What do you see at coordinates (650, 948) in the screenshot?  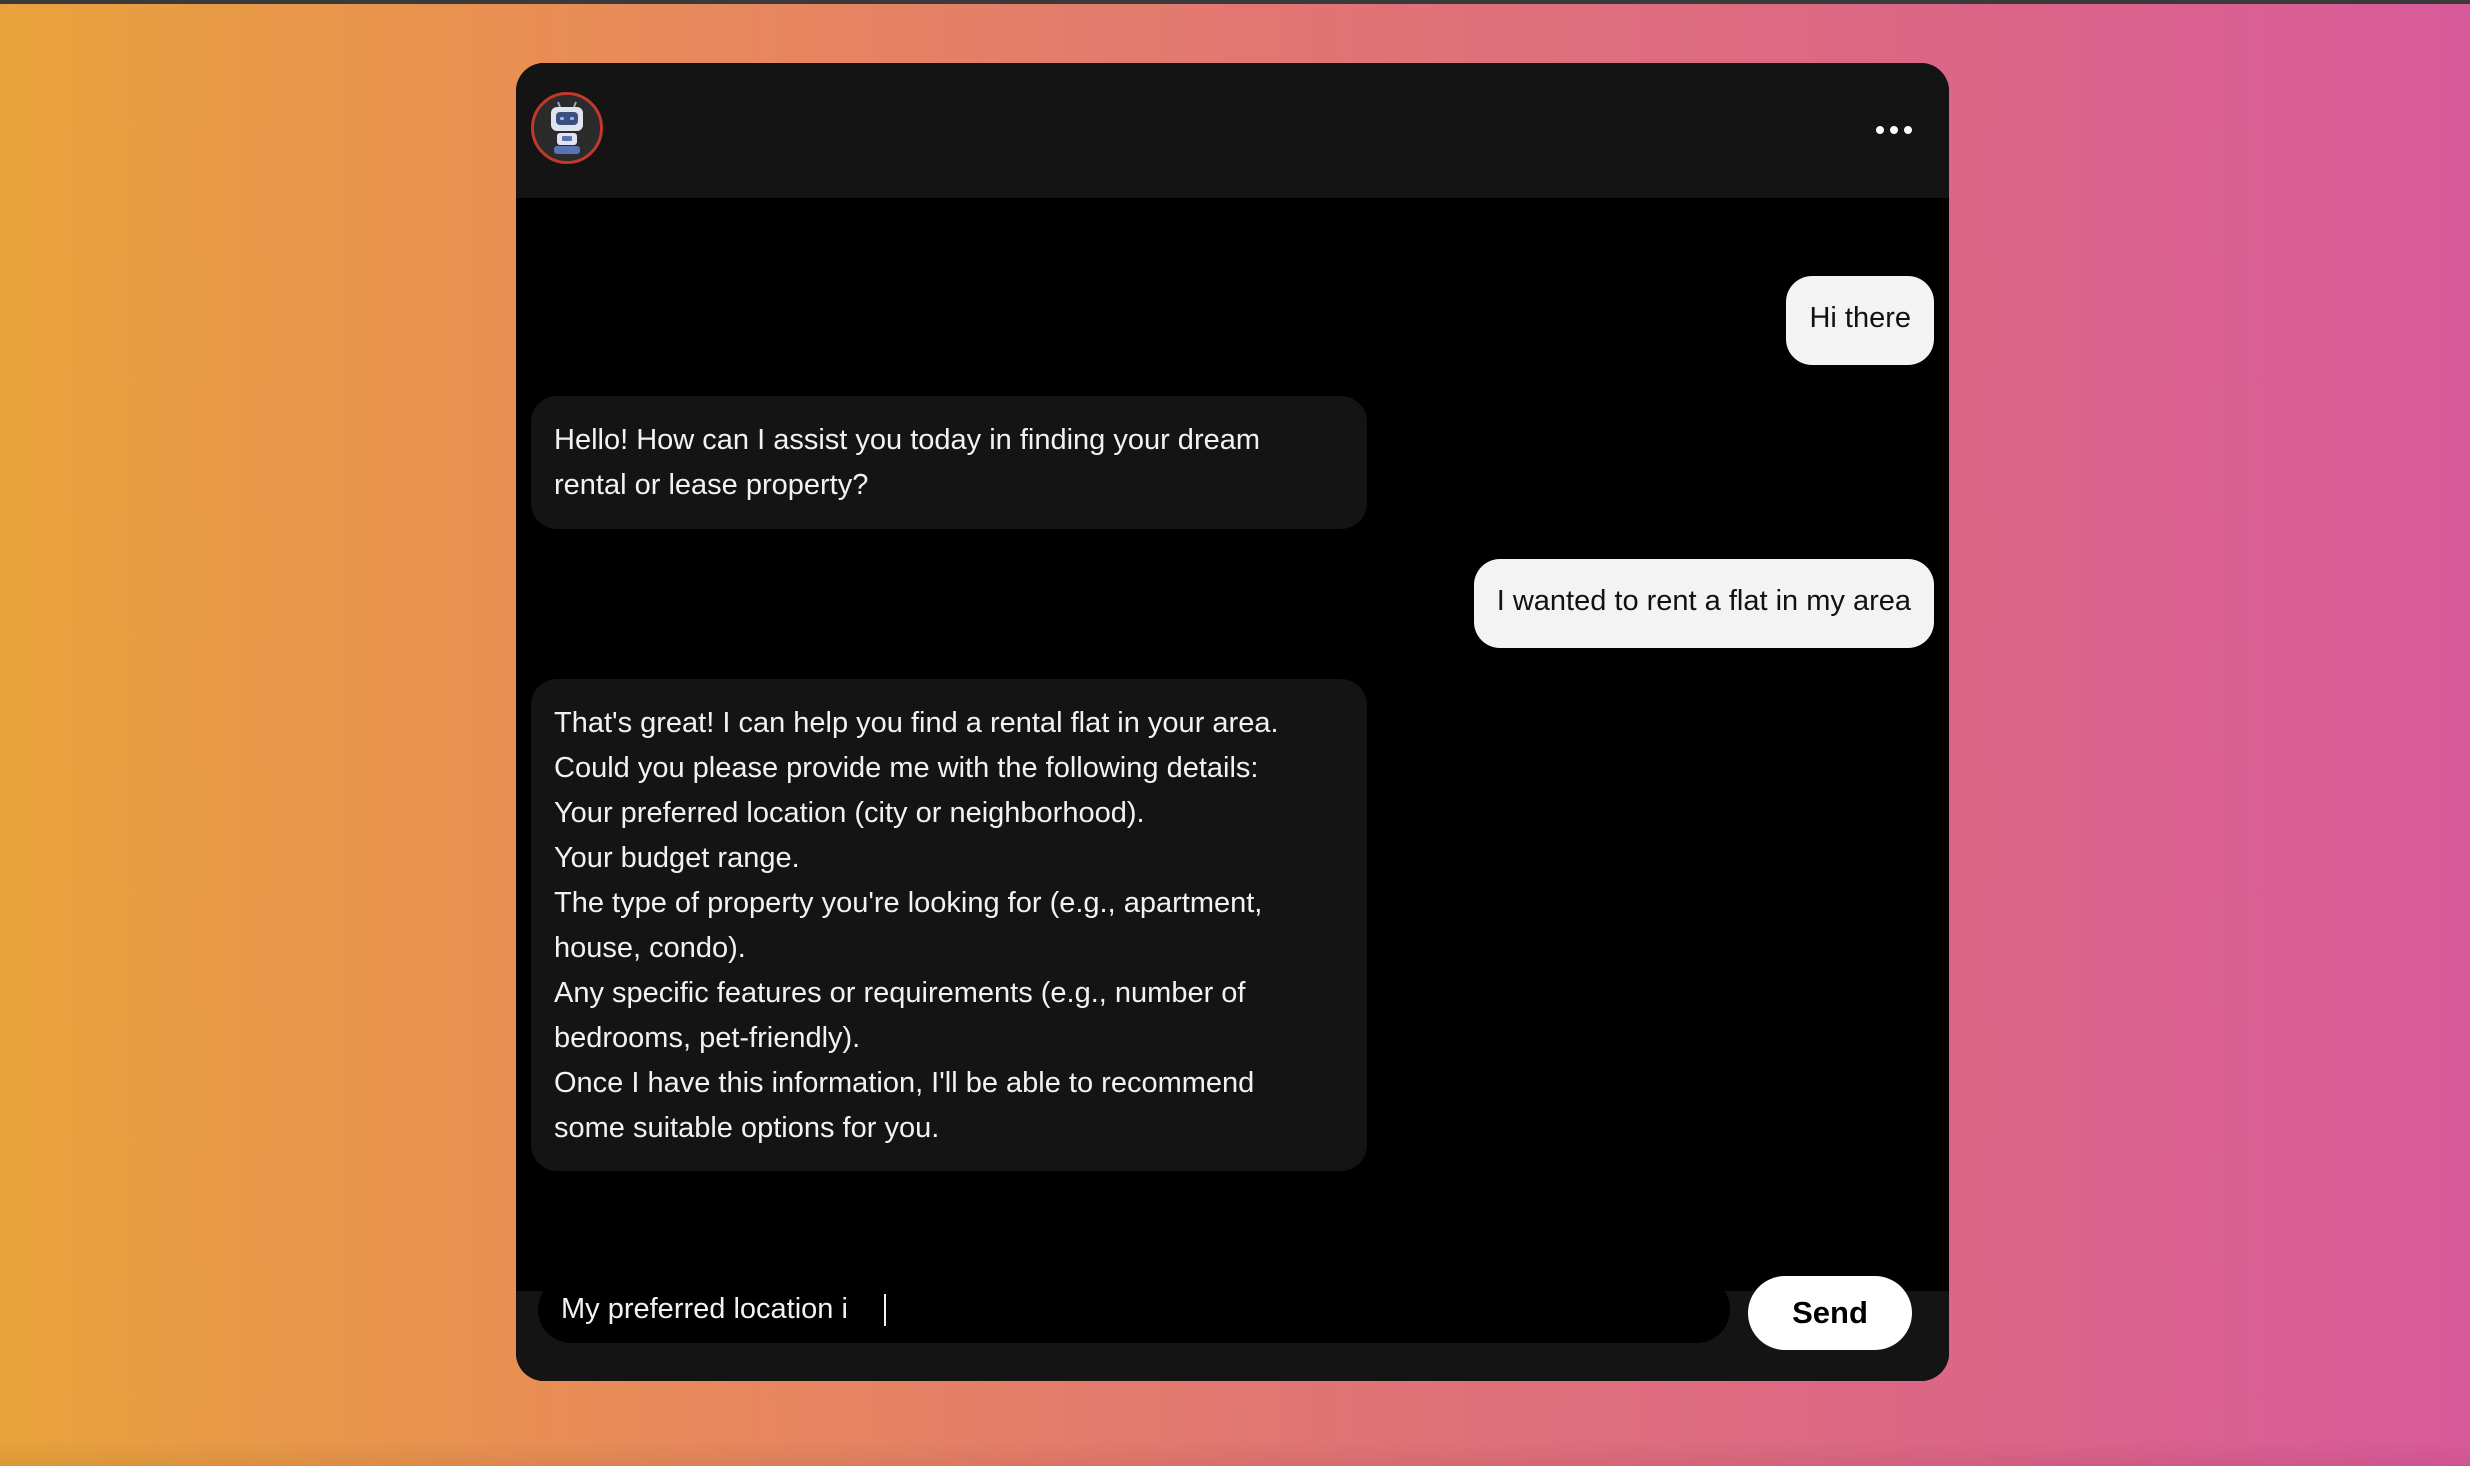 I see `bot-message-line: house, condo).` at bounding box center [650, 948].